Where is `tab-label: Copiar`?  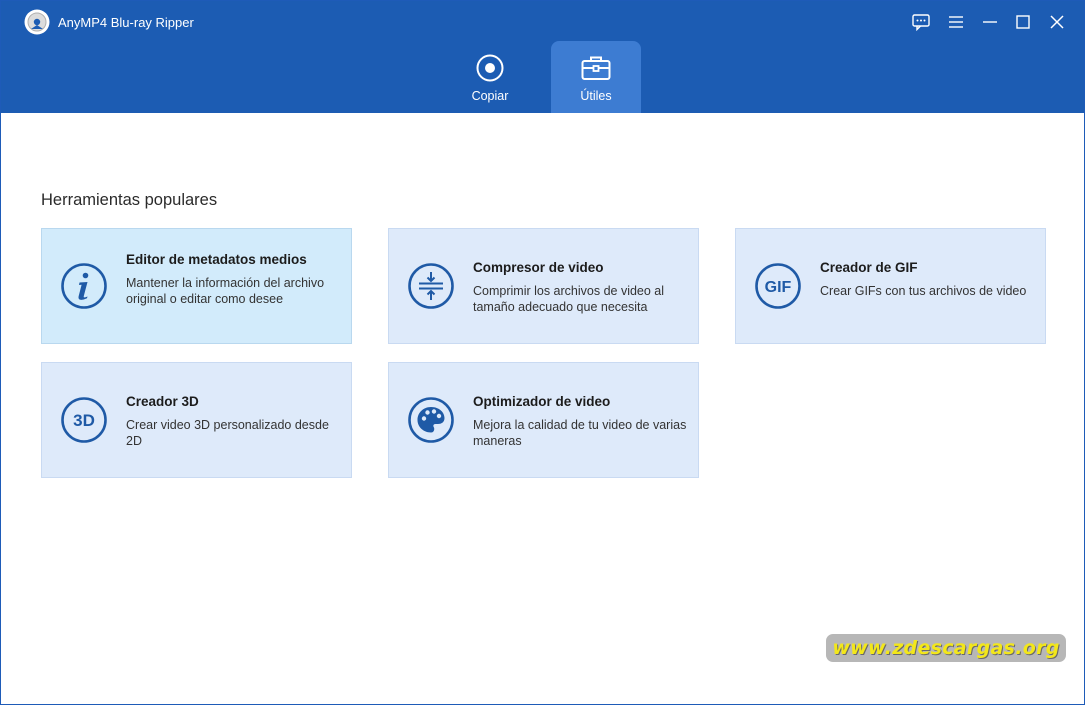
tab-label: Copiar is located at coordinates (490, 96).